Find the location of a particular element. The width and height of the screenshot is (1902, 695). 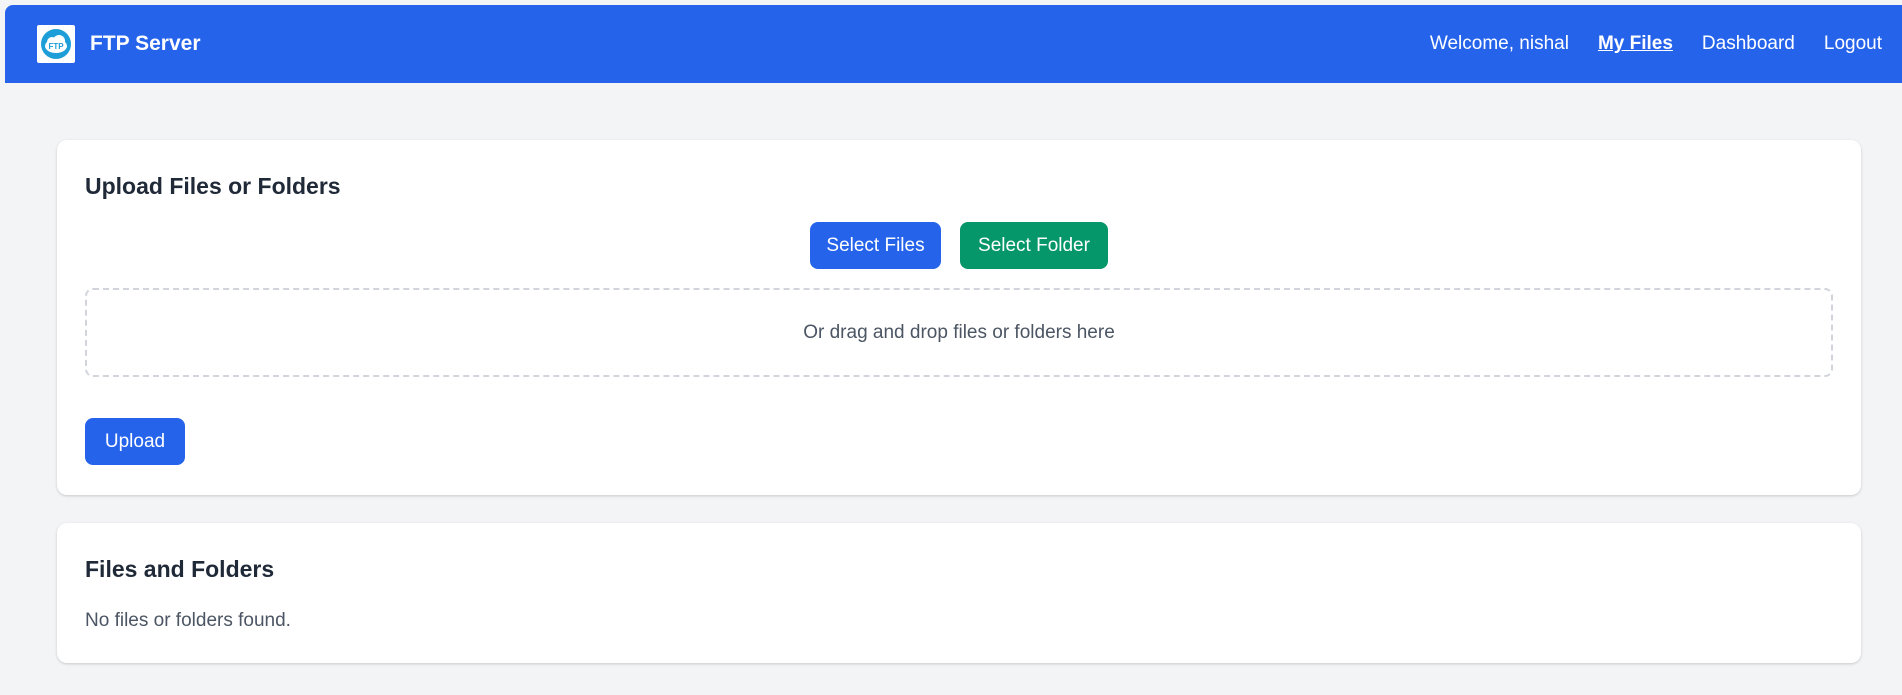

nav-link-my-files: My Files is located at coordinates (1635, 44).